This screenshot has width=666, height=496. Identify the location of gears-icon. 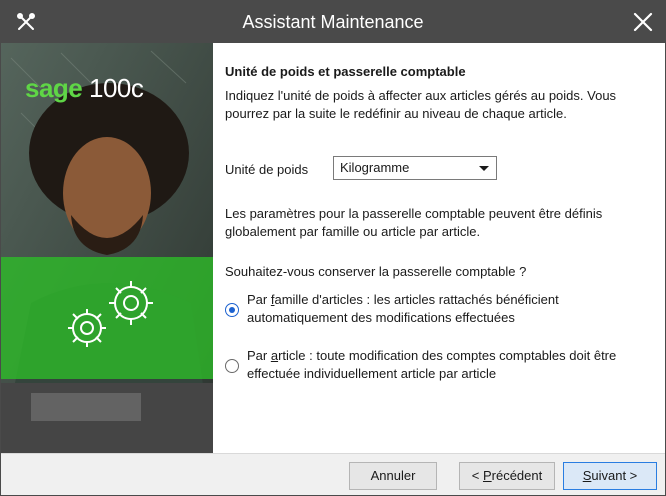
(110, 314).